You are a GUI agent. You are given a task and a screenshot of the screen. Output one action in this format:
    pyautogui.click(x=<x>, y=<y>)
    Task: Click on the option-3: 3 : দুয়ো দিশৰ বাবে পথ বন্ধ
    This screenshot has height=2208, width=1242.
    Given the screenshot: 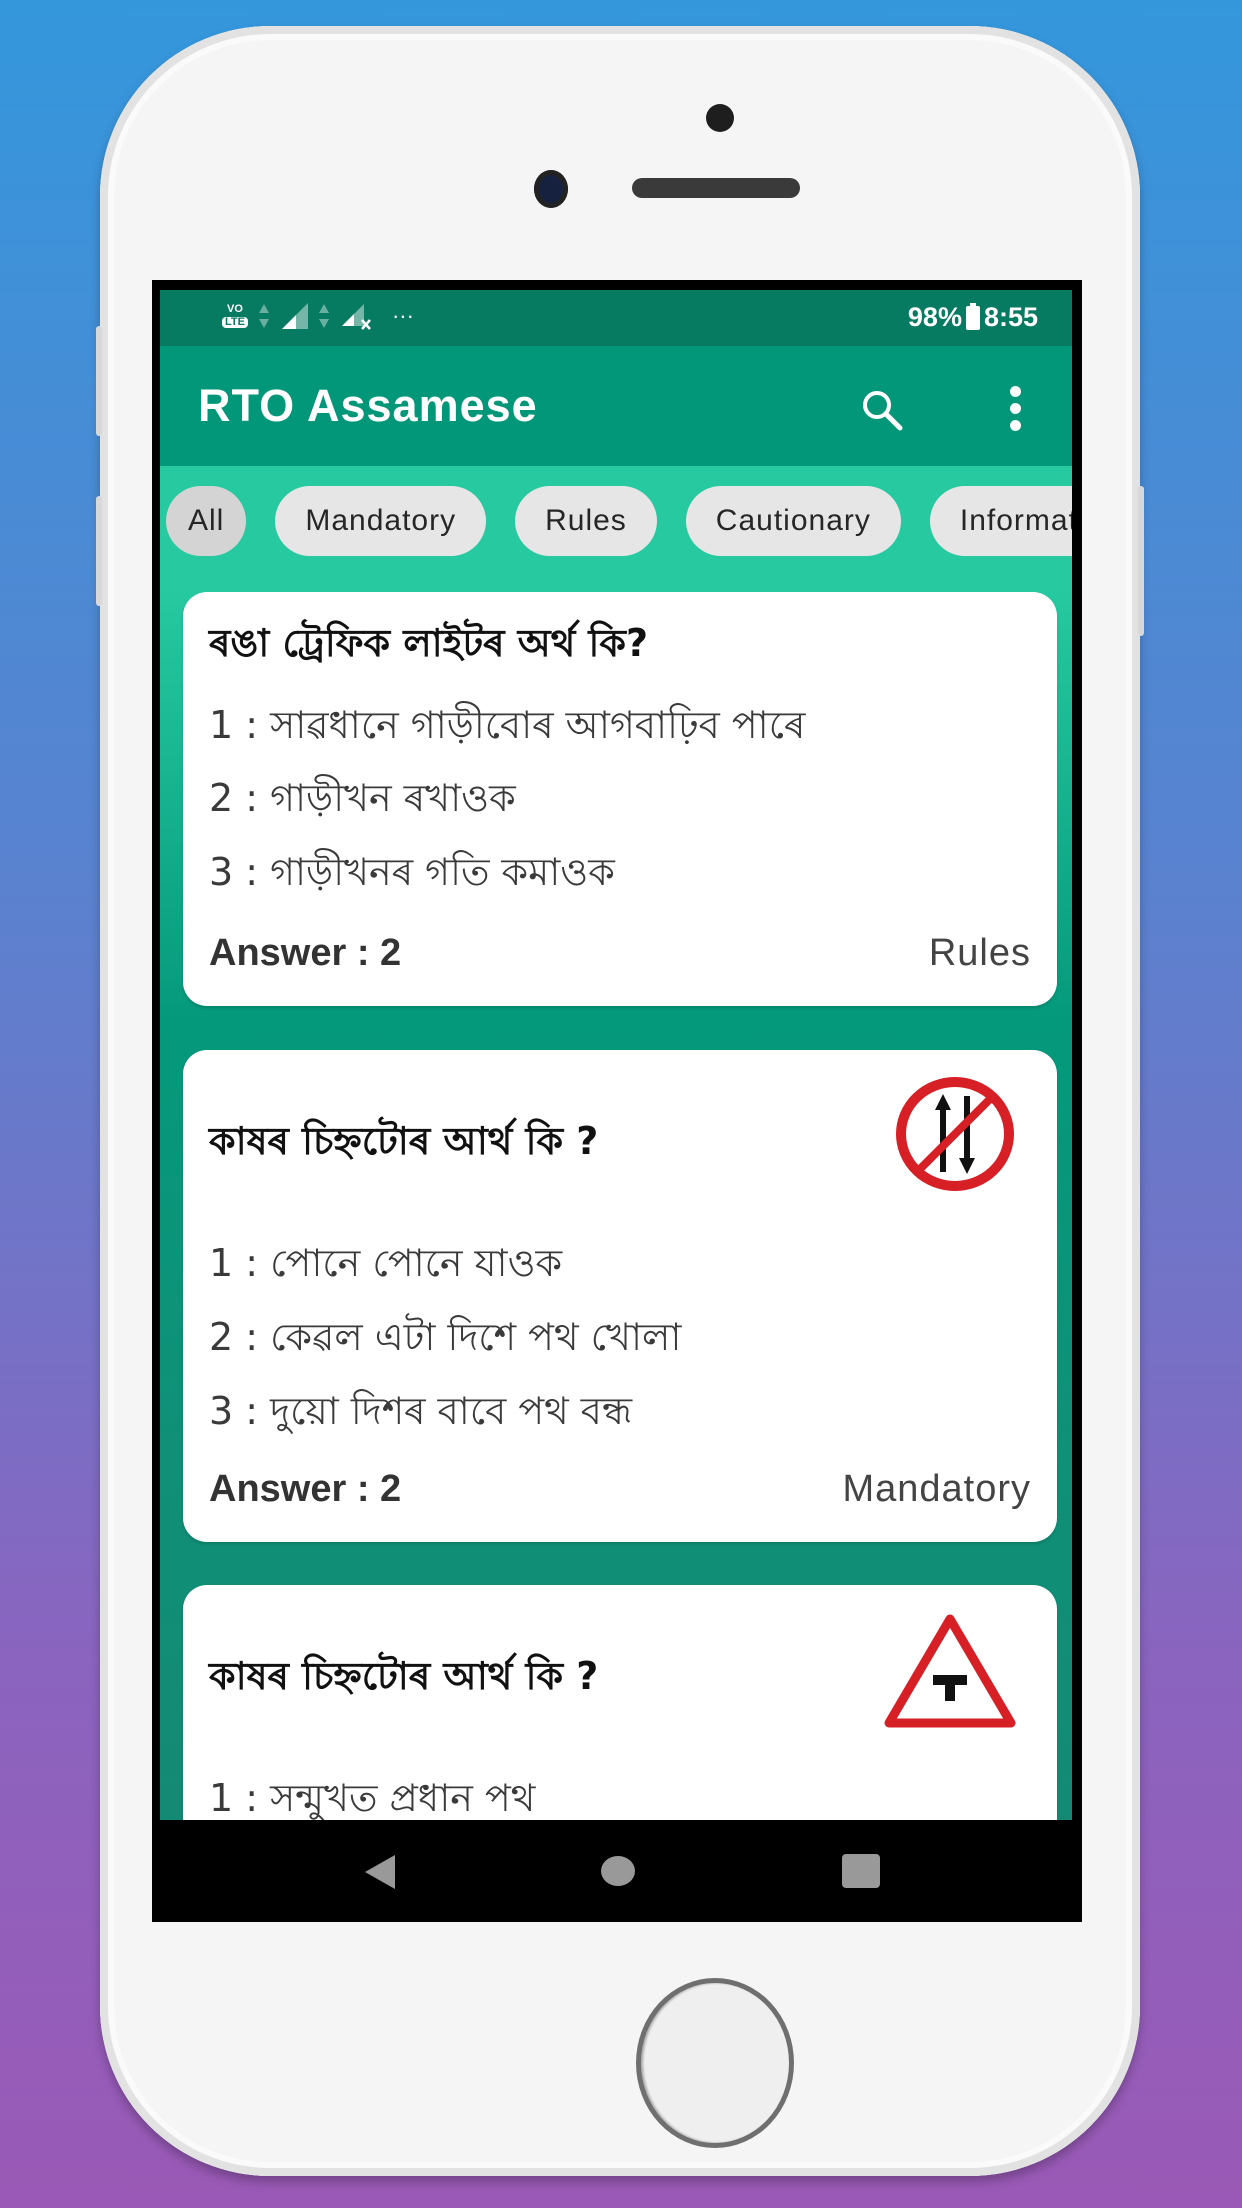 What is the action you would take?
    pyautogui.click(x=421, y=1411)
    